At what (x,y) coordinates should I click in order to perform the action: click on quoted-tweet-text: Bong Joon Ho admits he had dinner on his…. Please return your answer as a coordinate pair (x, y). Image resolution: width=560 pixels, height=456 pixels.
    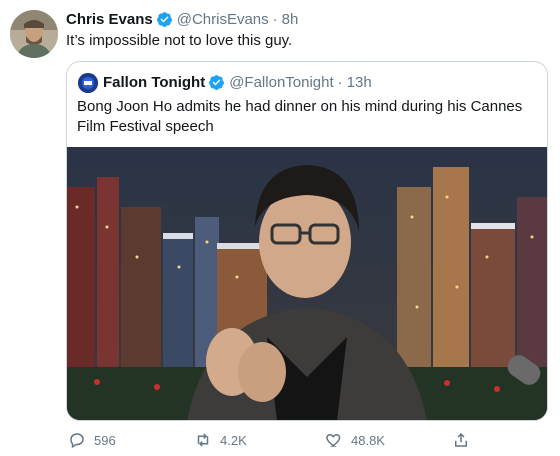
    Looking at the image, I should click on (300, 116).